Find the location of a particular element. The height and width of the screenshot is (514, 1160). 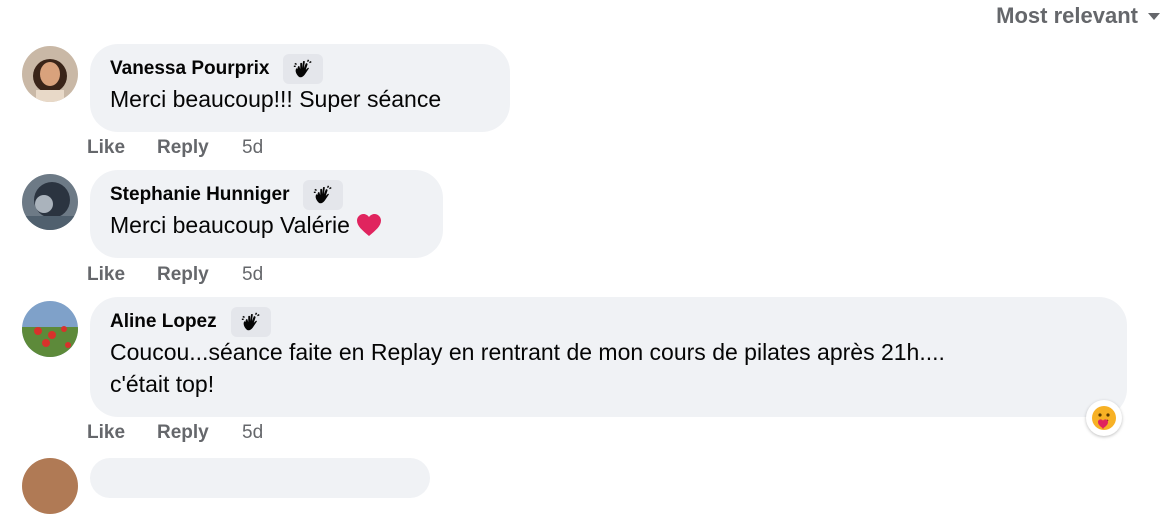

comment-bubble is located at coordinates (260, 478).